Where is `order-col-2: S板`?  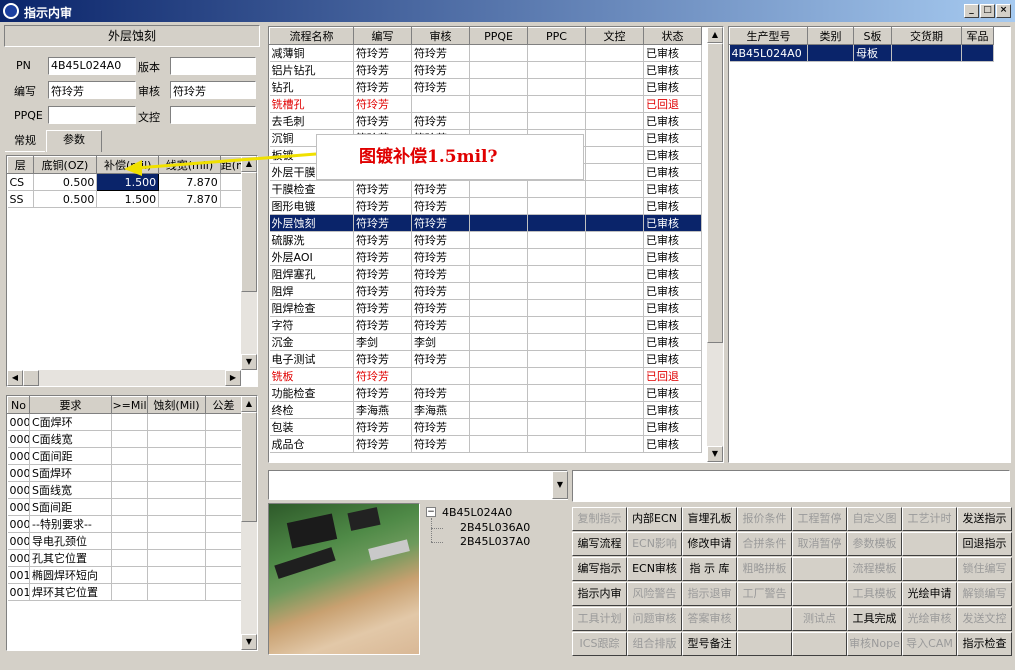
order-col-2: S板 is located at coordinates (872, 36).